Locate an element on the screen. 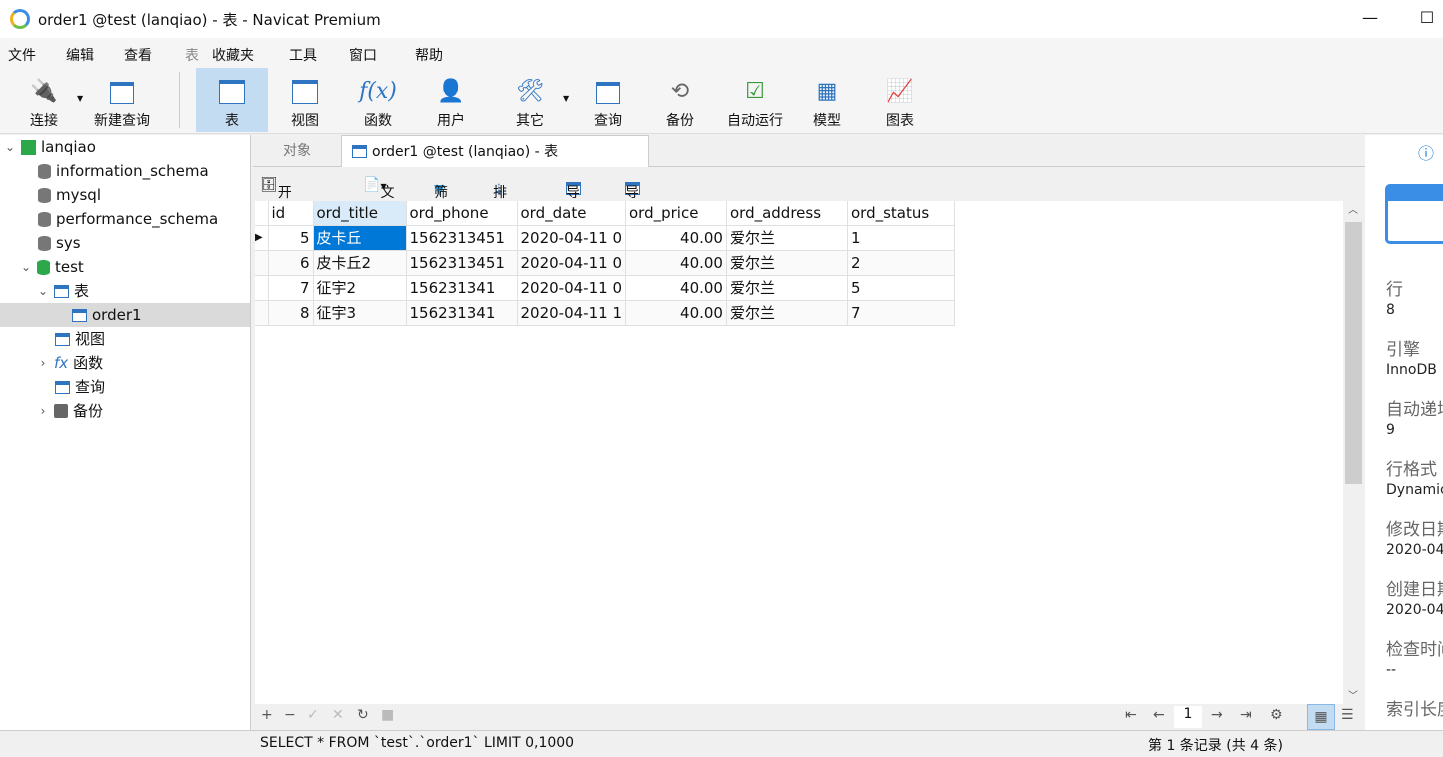 This screenshot has width=1443, height=757. menu-favorites: 收藏夹 is located at coordinates (233, 55).